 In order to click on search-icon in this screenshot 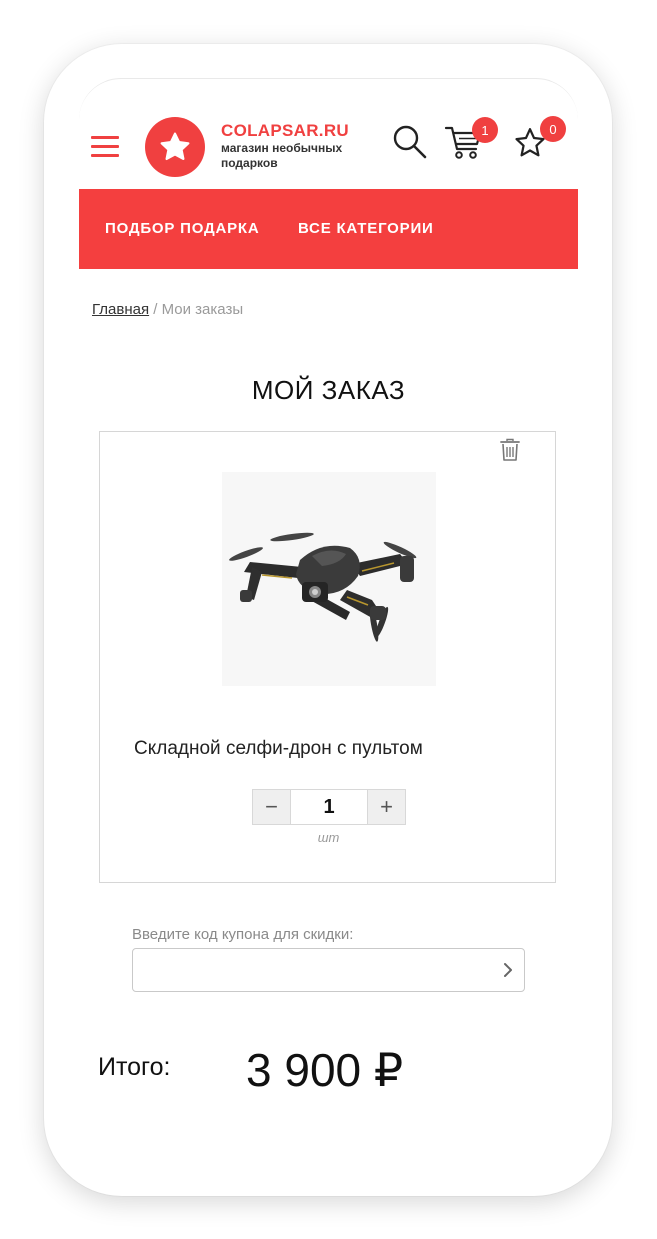, I will do `click(410, 144)`.